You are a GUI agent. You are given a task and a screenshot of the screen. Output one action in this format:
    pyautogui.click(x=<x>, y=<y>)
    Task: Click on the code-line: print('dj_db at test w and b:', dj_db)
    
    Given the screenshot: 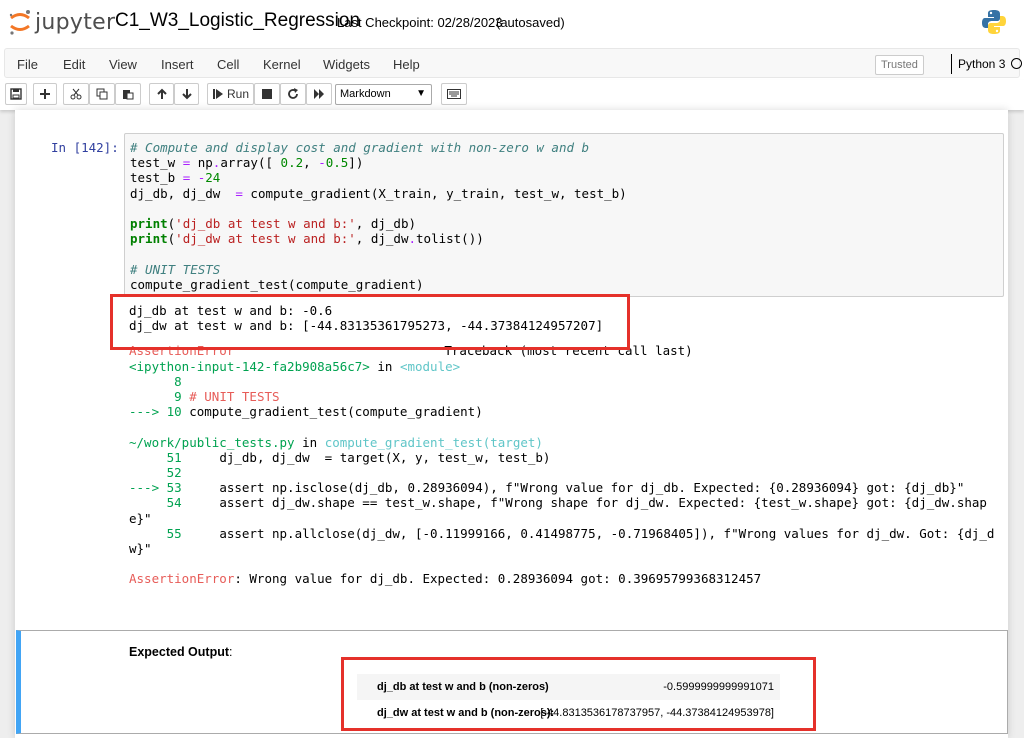 What is the action you would take?
    pyautogui.click(x=273, y=224)
    